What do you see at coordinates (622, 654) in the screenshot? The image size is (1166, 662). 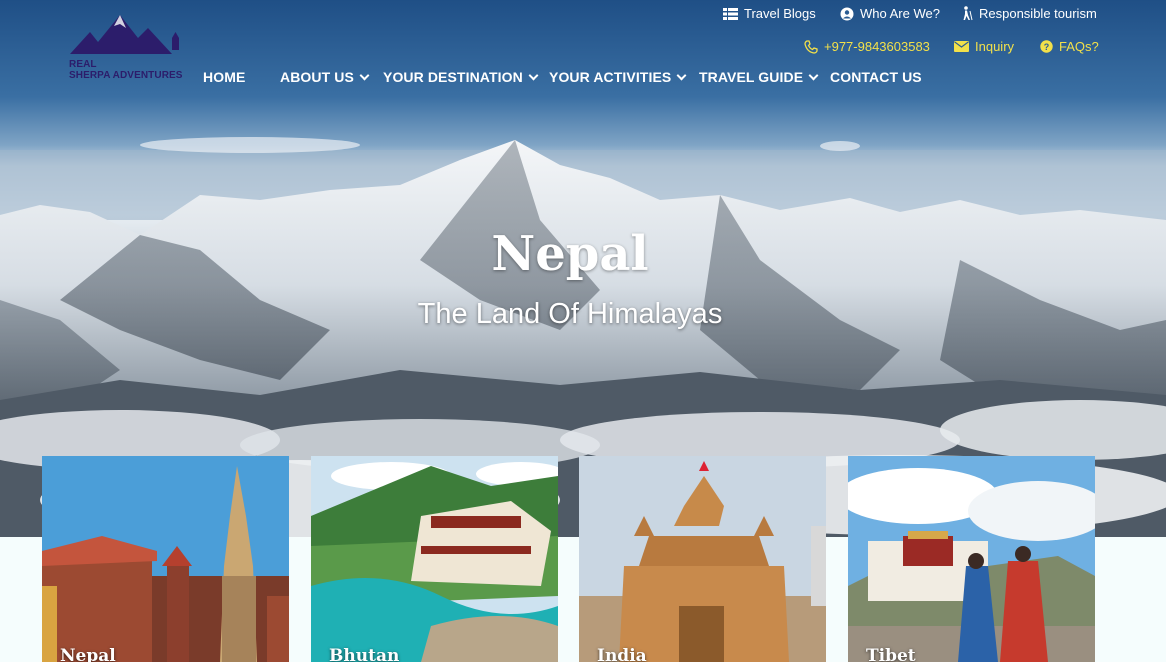 I see `destination-label-india: India` at bounding box center [622, 654].